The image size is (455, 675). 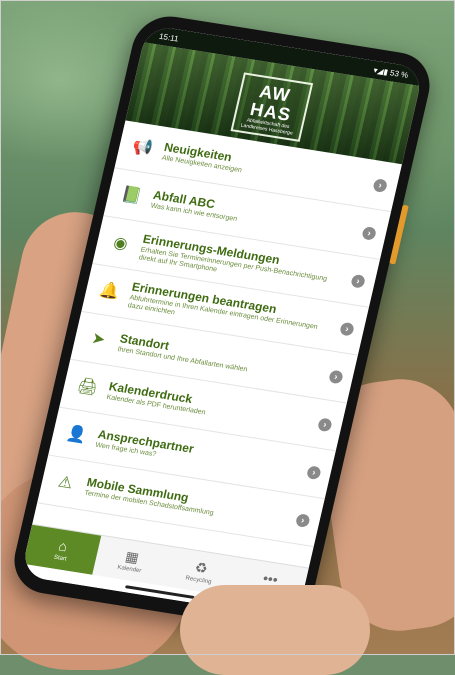 I want to click on calendar-icon: ▦, so click(x=132, y=556).